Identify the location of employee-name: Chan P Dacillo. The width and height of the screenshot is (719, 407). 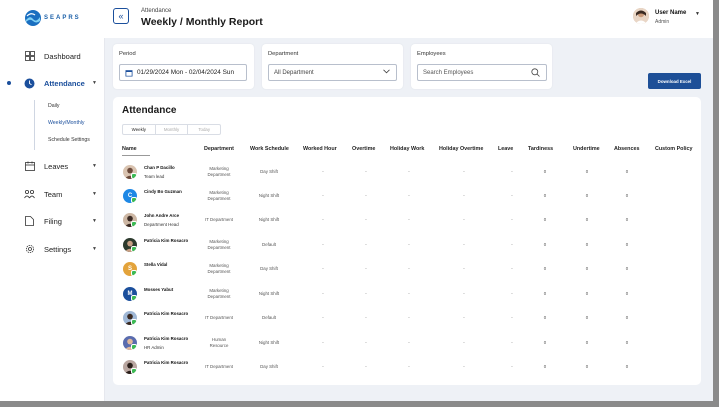
(159, 167).